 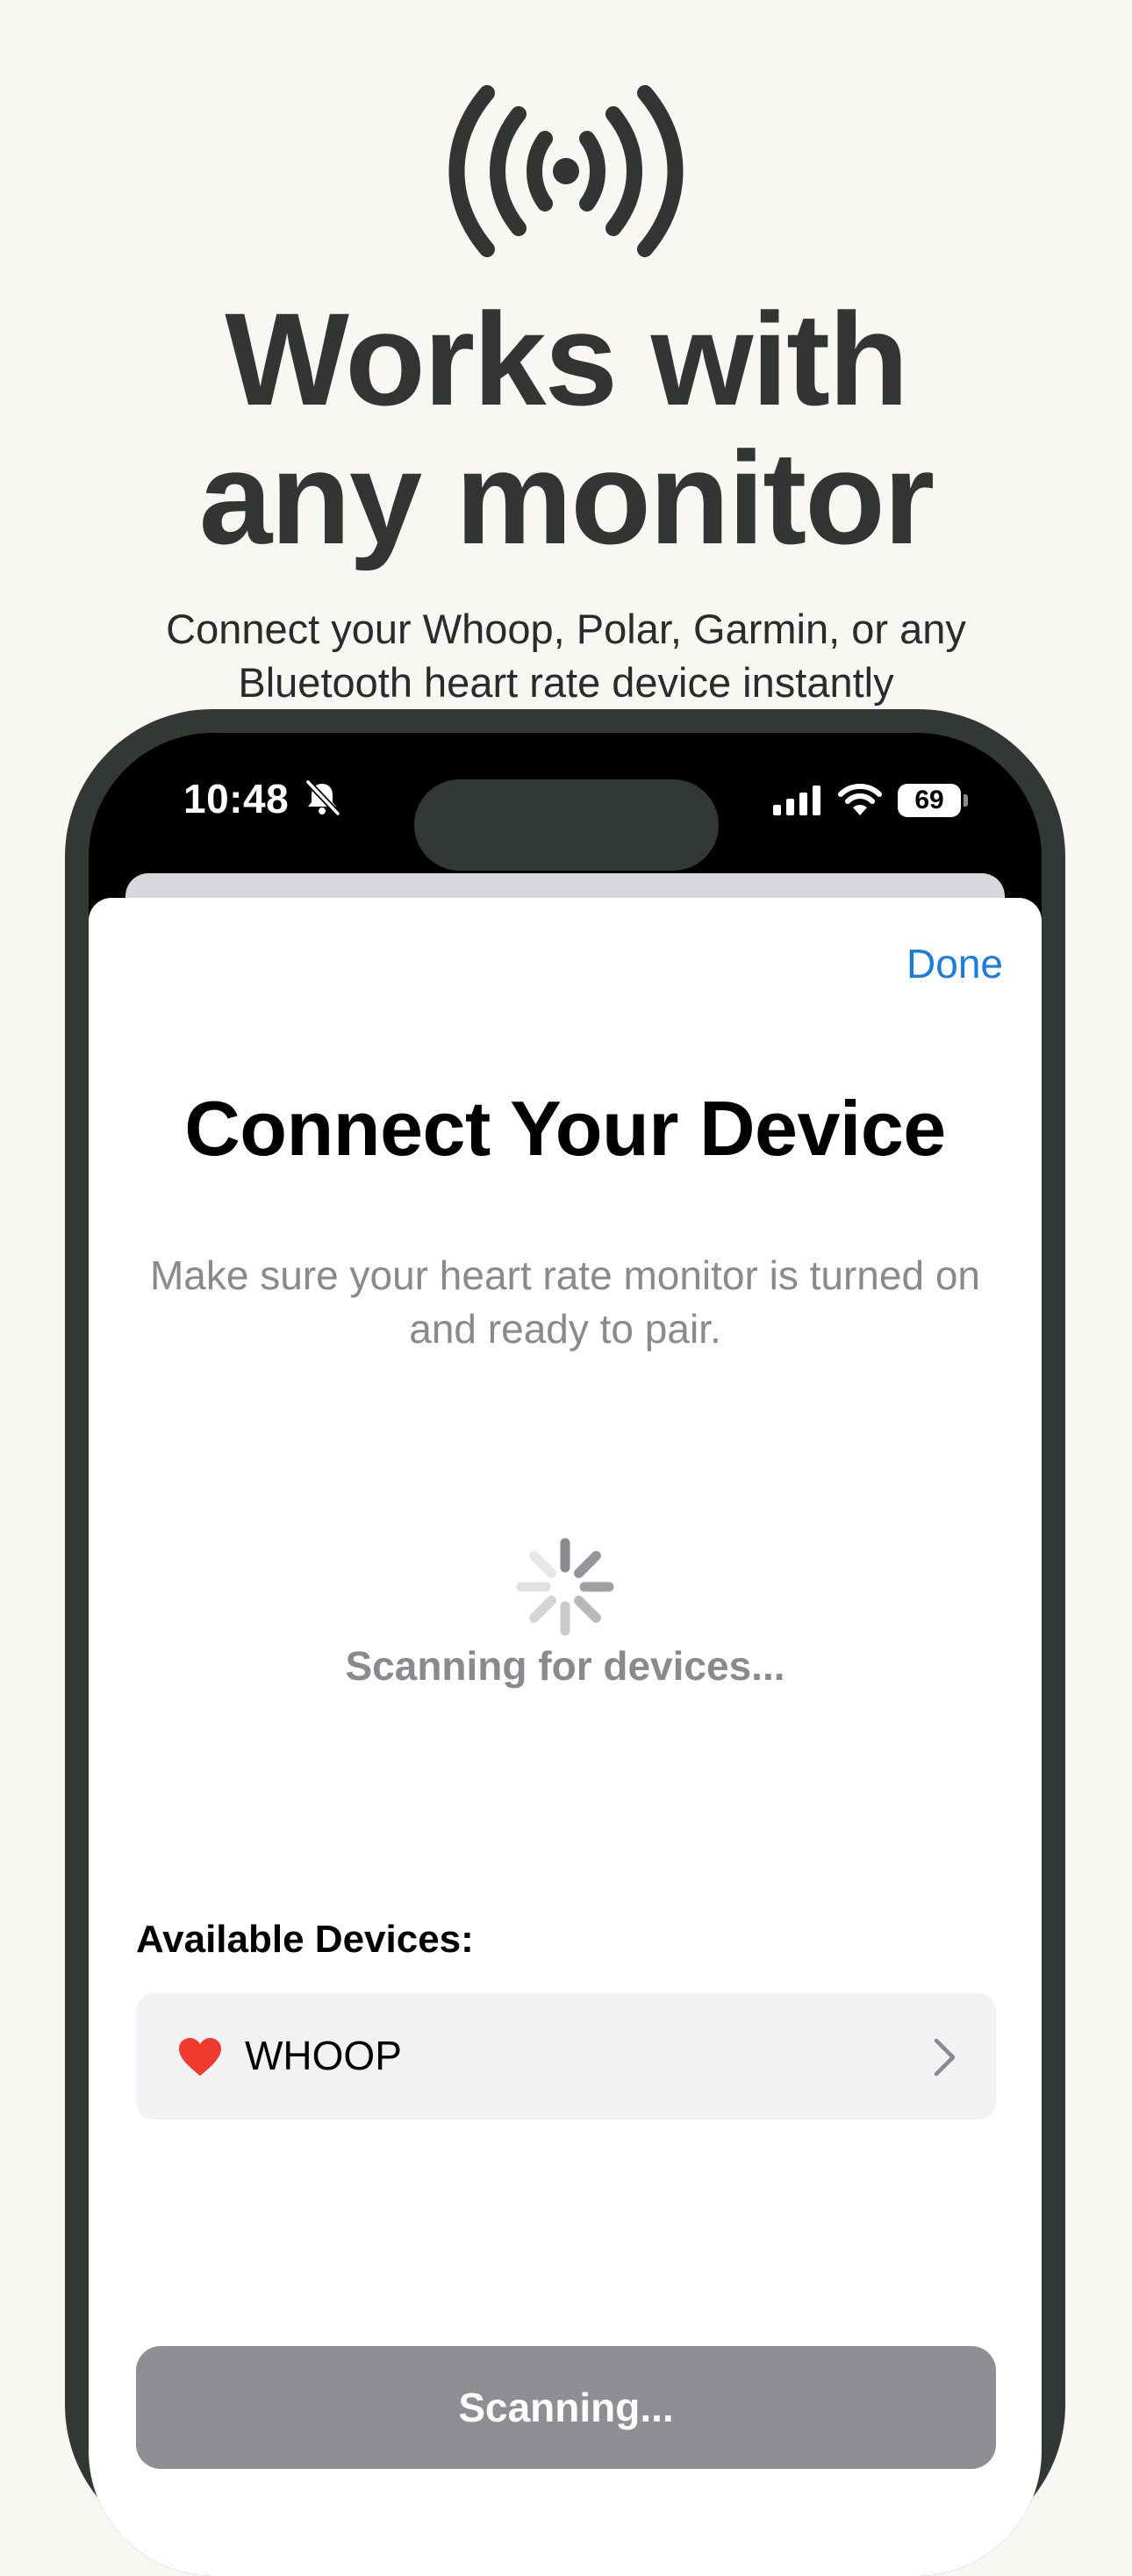 I want to click on dynamic-island, so click(x=566, y=825).